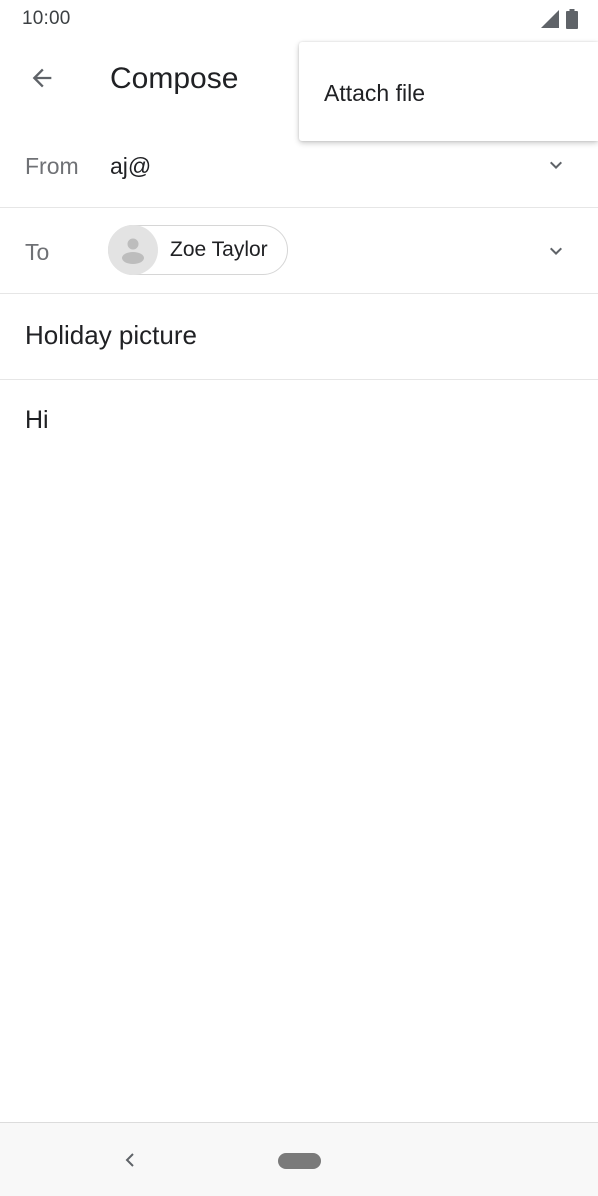  Describe the element at coordinates (133, 250) in the screenshot. I see `person-icon` at that location.